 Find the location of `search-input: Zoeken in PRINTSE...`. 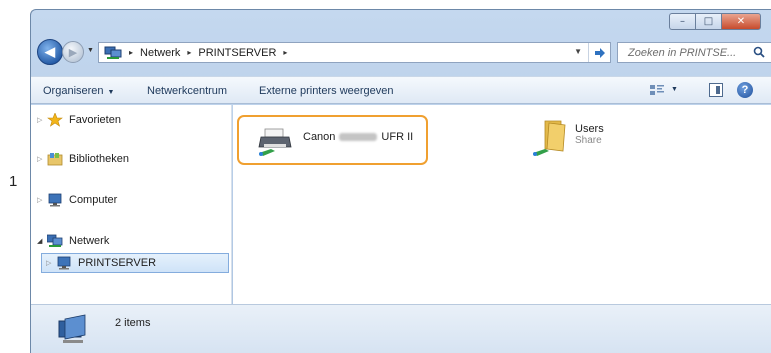

search-input: Zoeken in PRINTSE... is located at coordinates (694, 52).